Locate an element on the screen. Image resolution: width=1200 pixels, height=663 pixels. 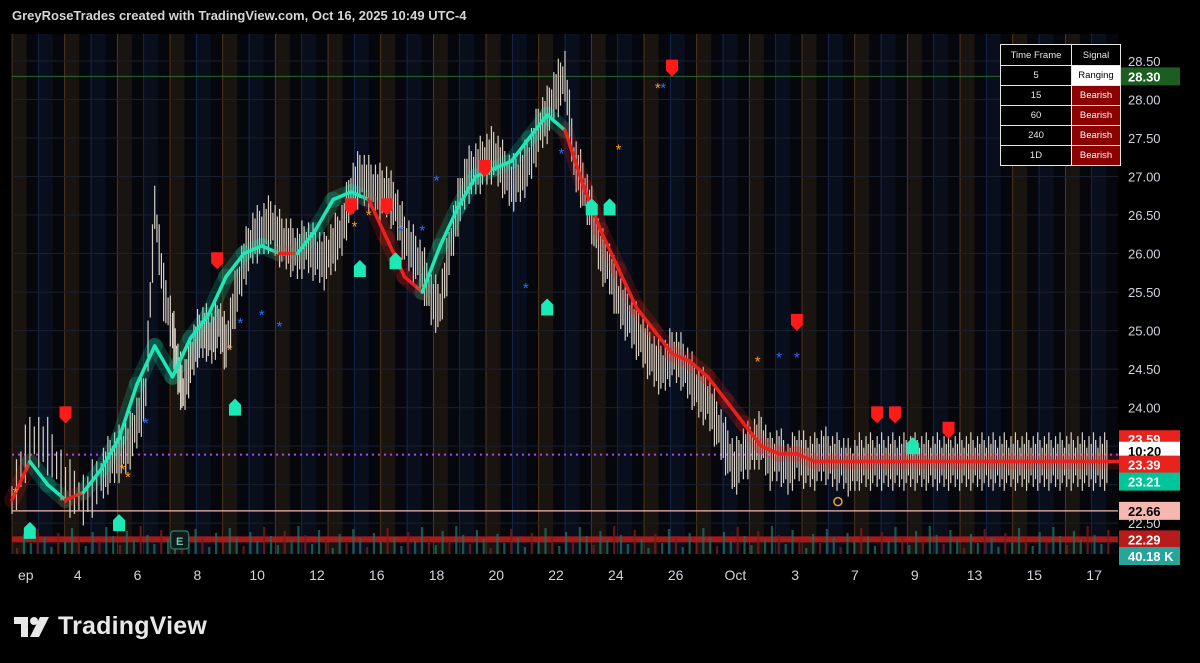
earnings-badge-label: E is located at coordinates (179, 542).